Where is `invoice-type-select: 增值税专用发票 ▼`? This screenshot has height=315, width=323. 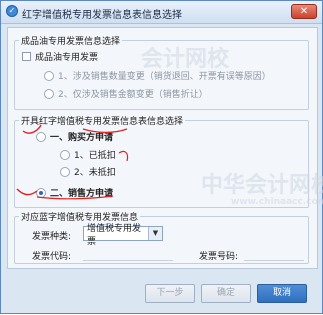
invoice-type-select: 增值税专用发票 ▼ is located at coordinates (123, 235).